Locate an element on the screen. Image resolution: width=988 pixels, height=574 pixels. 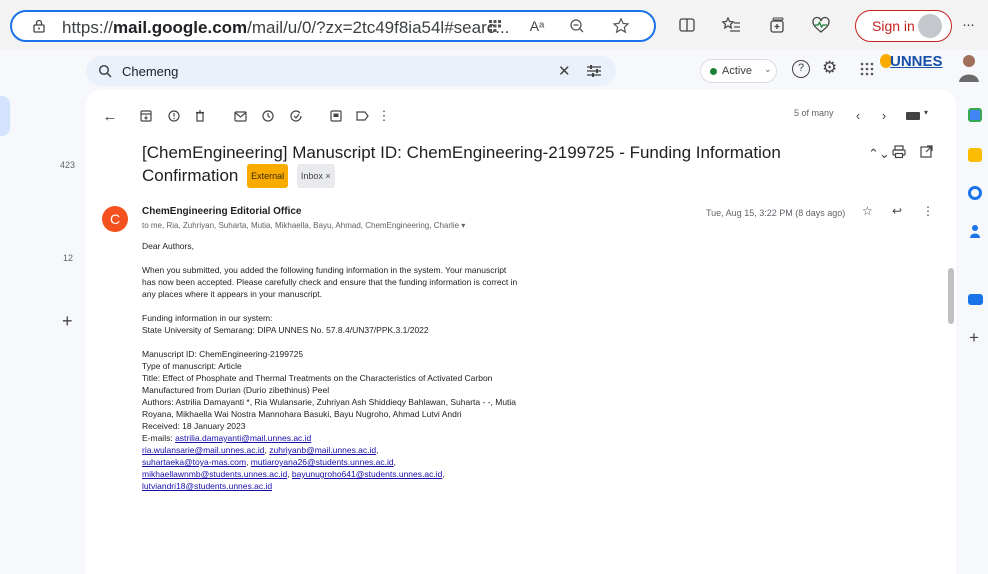
message-more-icon: ⋮ is located at coordinates (928, 211).